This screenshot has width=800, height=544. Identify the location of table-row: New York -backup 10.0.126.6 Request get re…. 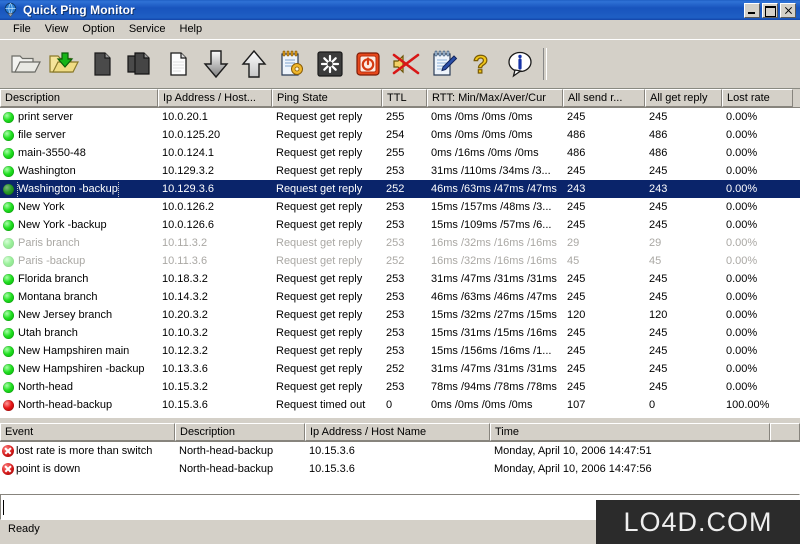
(400, 225).